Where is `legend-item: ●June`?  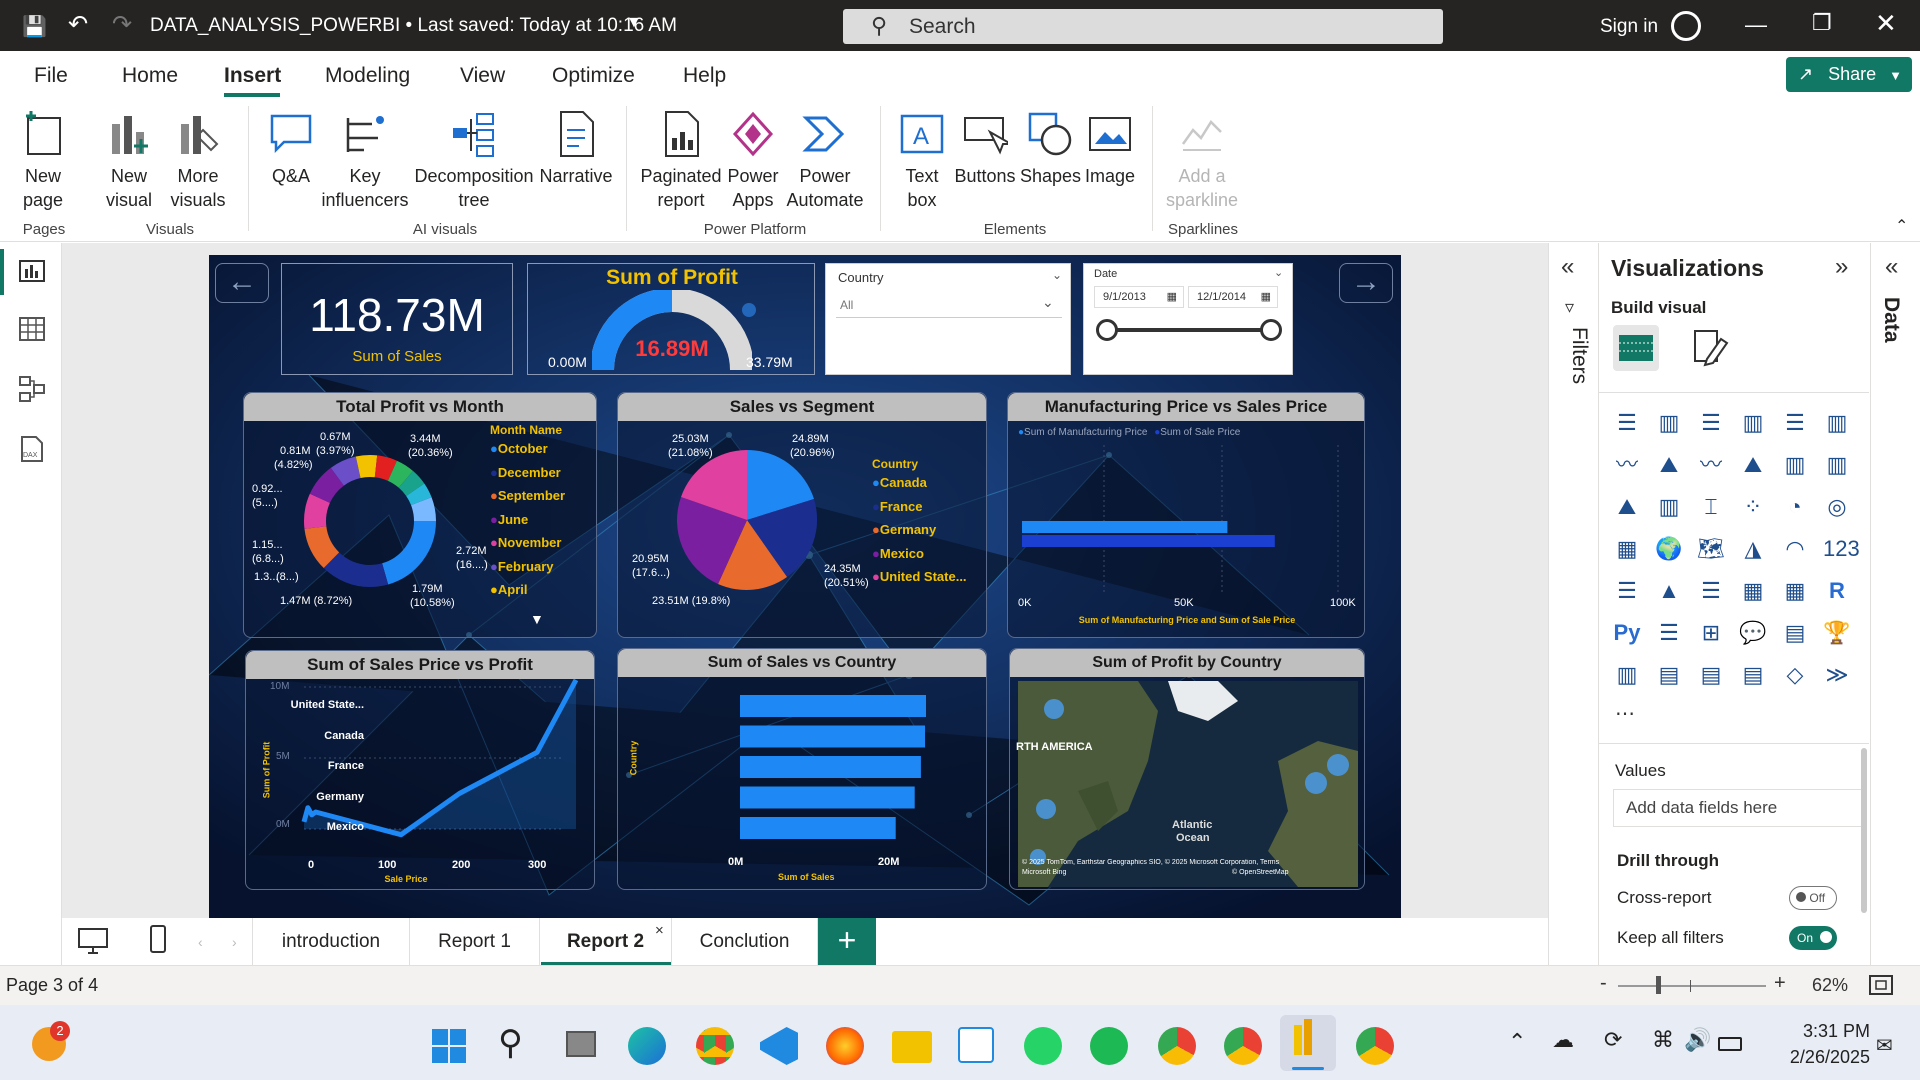 legend-item: ●June is located at coordinates (527, 524).